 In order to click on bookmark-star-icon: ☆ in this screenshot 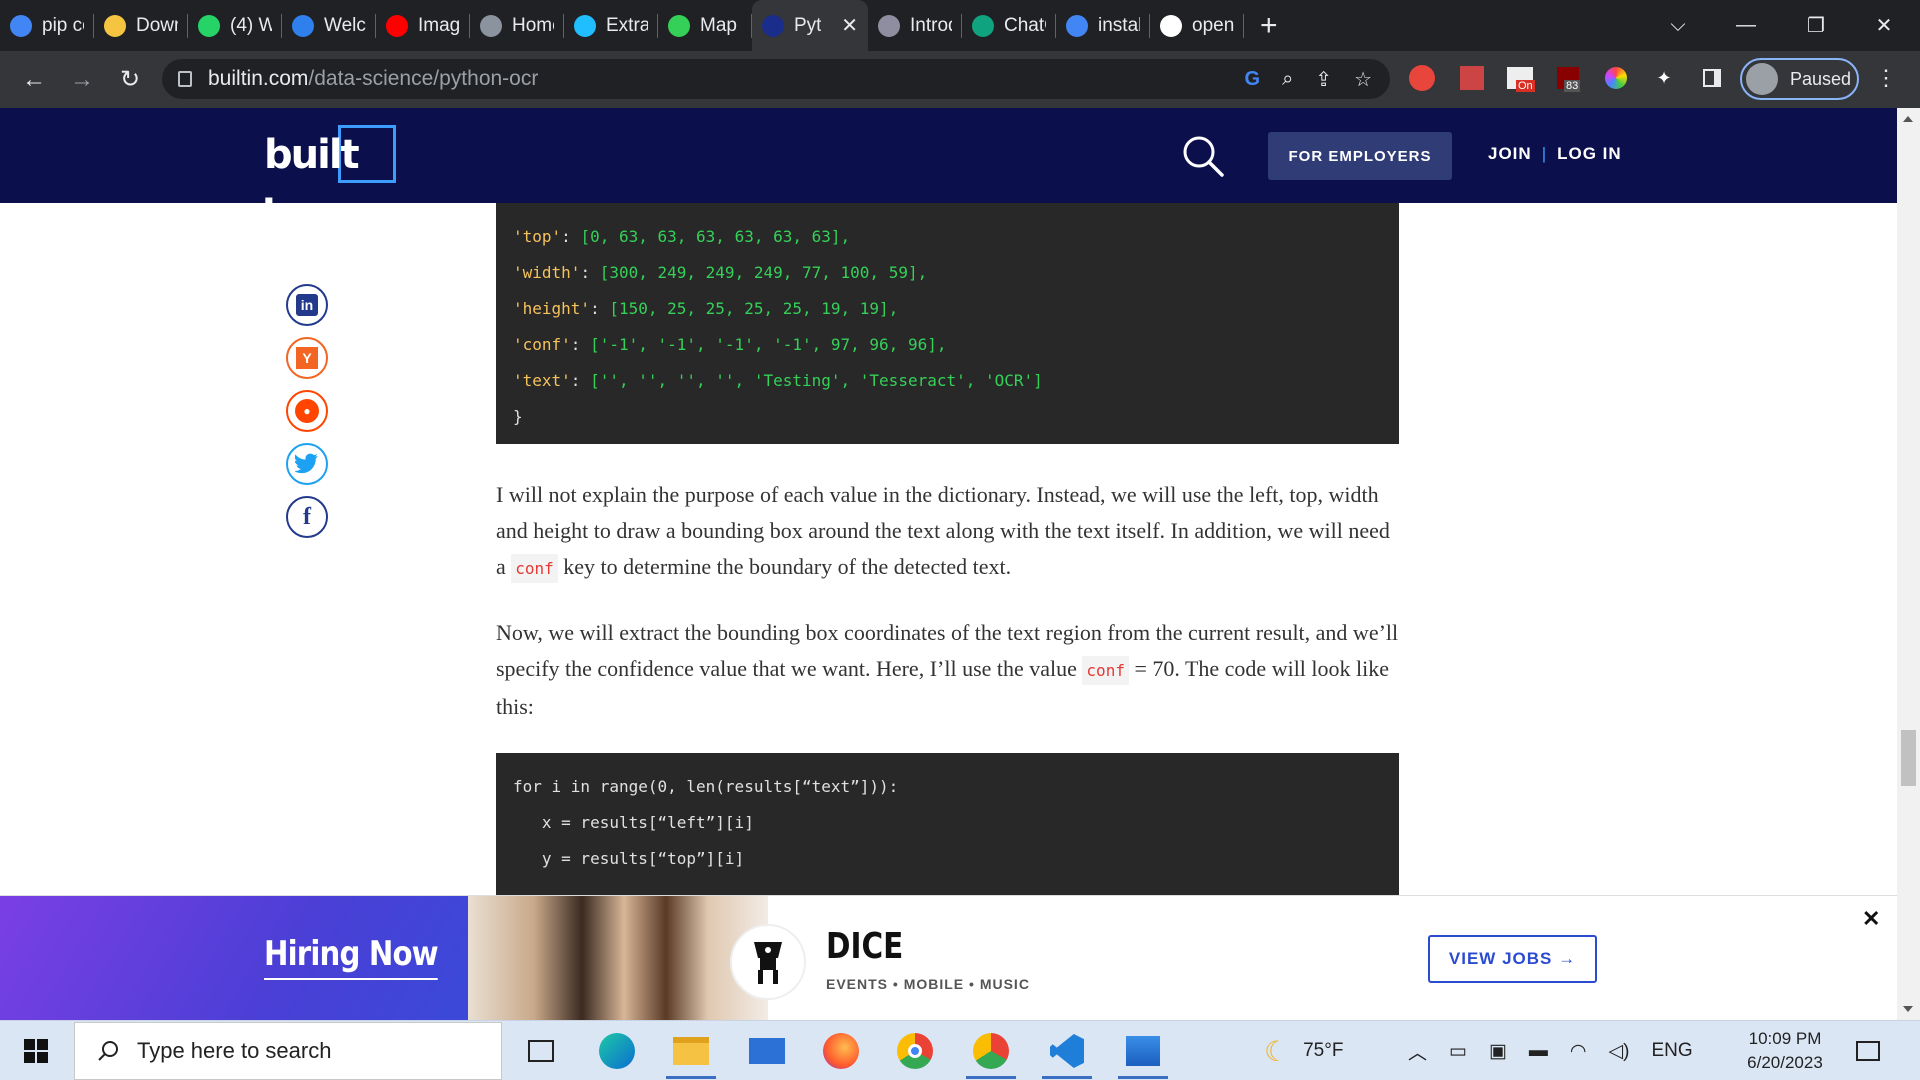, I will do `click(1363, 79)`.